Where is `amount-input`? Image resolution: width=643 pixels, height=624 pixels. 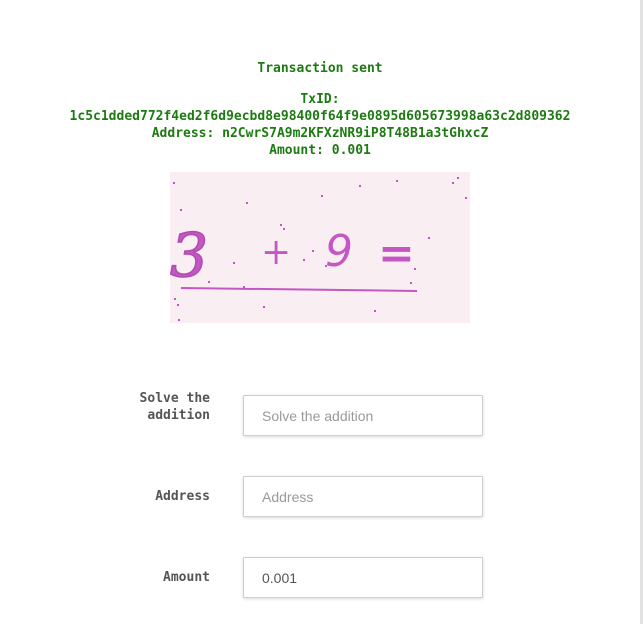 amount-input is located at coordinates (363, 577).